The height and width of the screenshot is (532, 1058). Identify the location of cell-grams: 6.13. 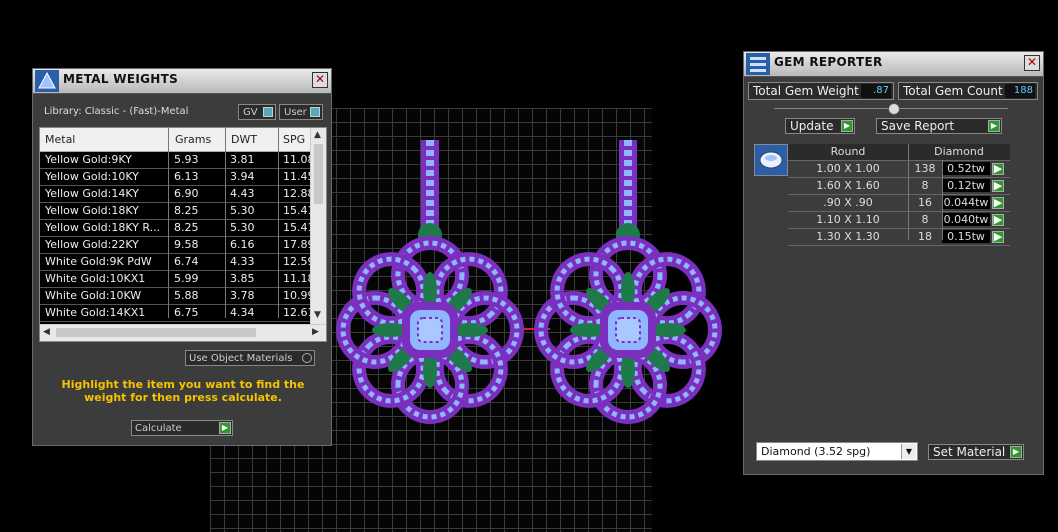
(186, 176).